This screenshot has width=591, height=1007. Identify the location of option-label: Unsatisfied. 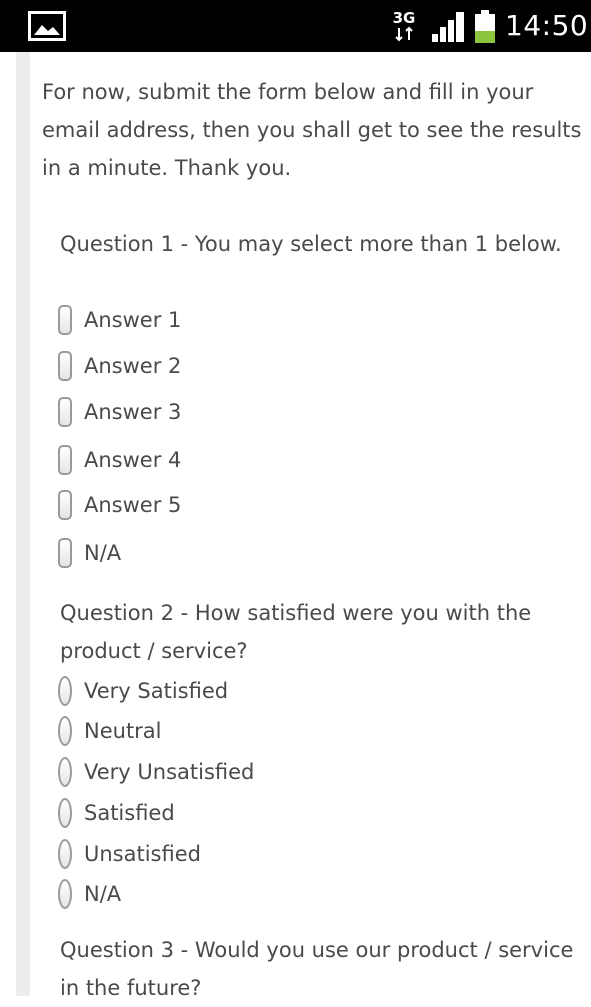
(142, 854).